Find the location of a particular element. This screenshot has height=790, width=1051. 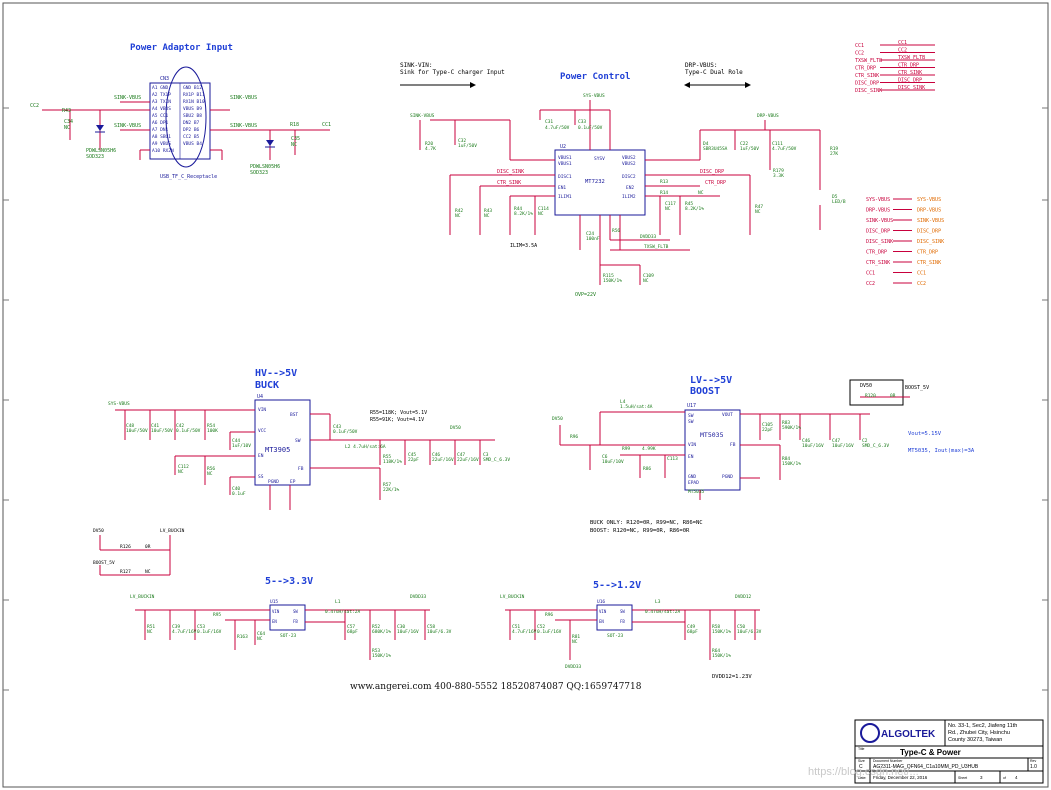

arrow-sink is located at coordinates (438, 85).